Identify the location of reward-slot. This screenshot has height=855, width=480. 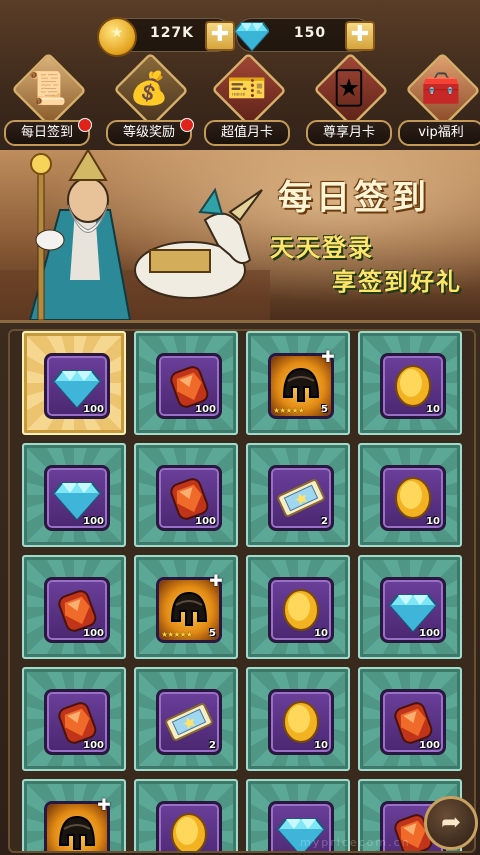
(189, 826).